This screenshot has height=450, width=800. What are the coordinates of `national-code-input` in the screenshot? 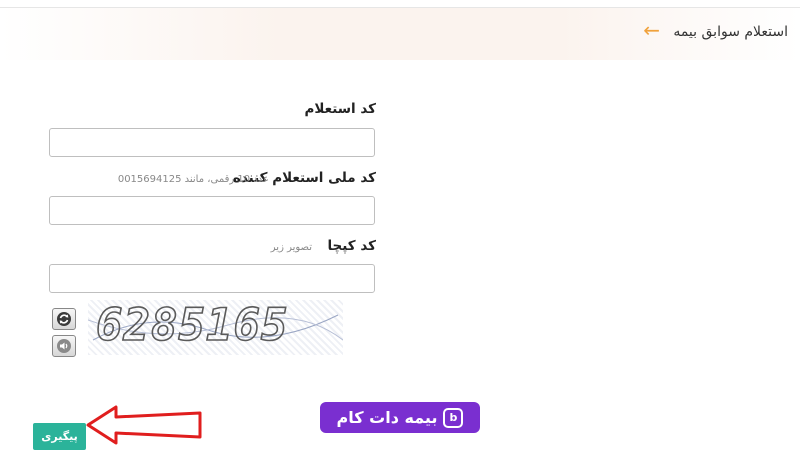 It's located at (212, 210).